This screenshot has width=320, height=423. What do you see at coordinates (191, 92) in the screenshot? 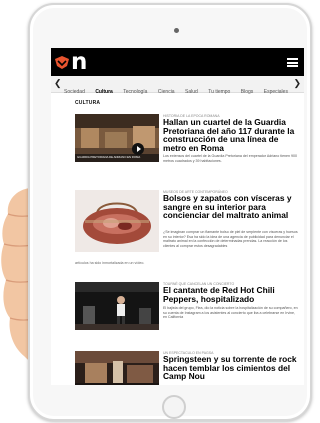
I see `nav-item-salud: Salud` at bounding box center [191, 92].